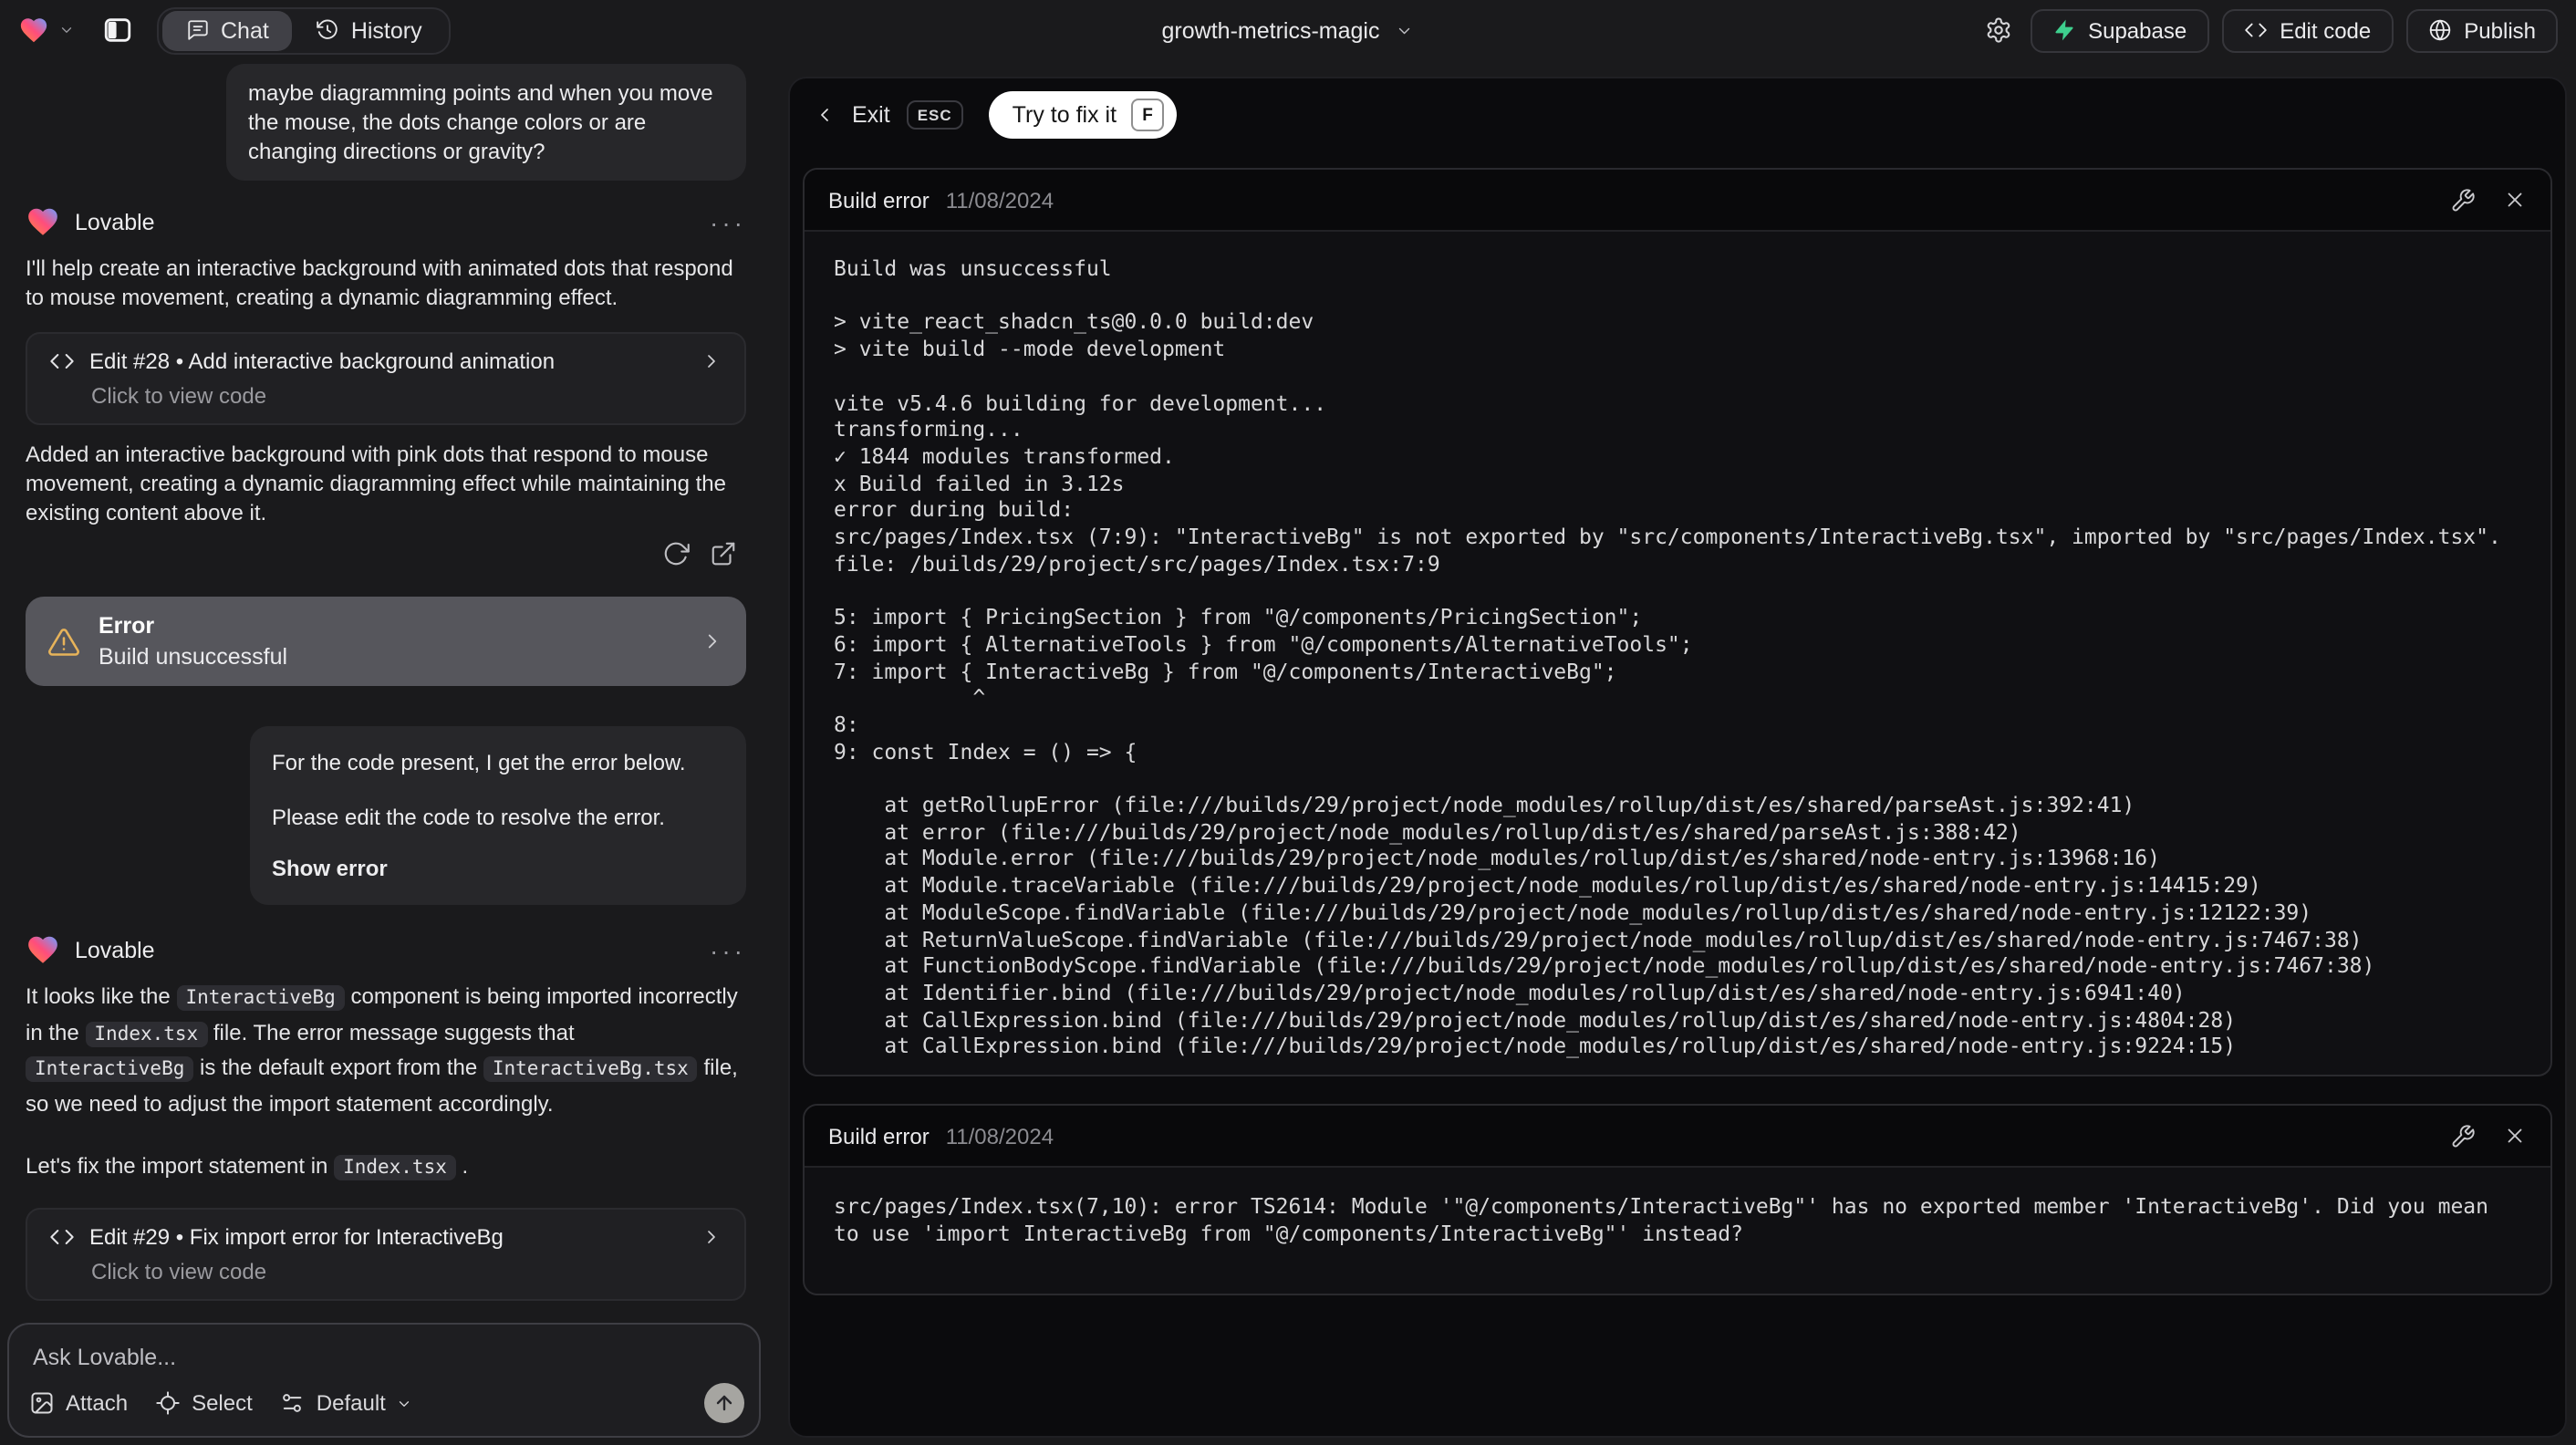 The width and height of the screenshot is (2576, 1445). I want to click on select-button: Select, so click(204, 1403).